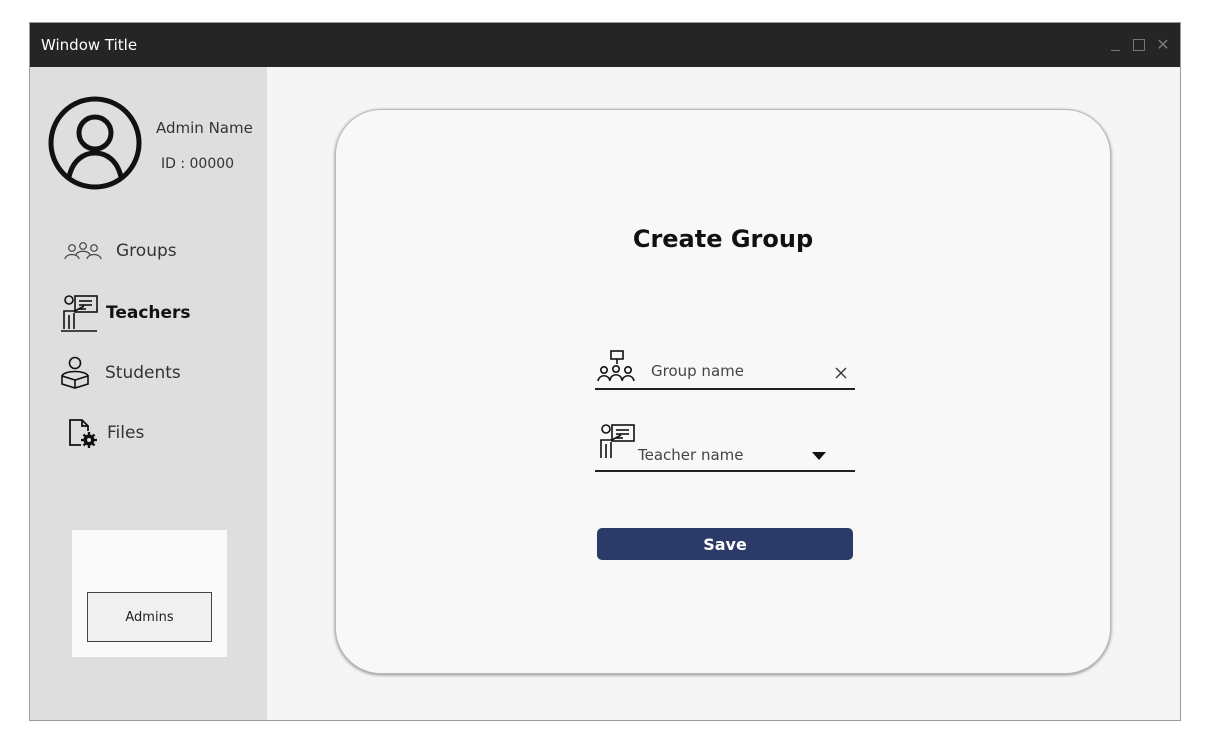  What do you see at coordinates (148, 313) in the screenshot?
I see `sidebar-item-label: Teachers` at bounding box center [148, 313].